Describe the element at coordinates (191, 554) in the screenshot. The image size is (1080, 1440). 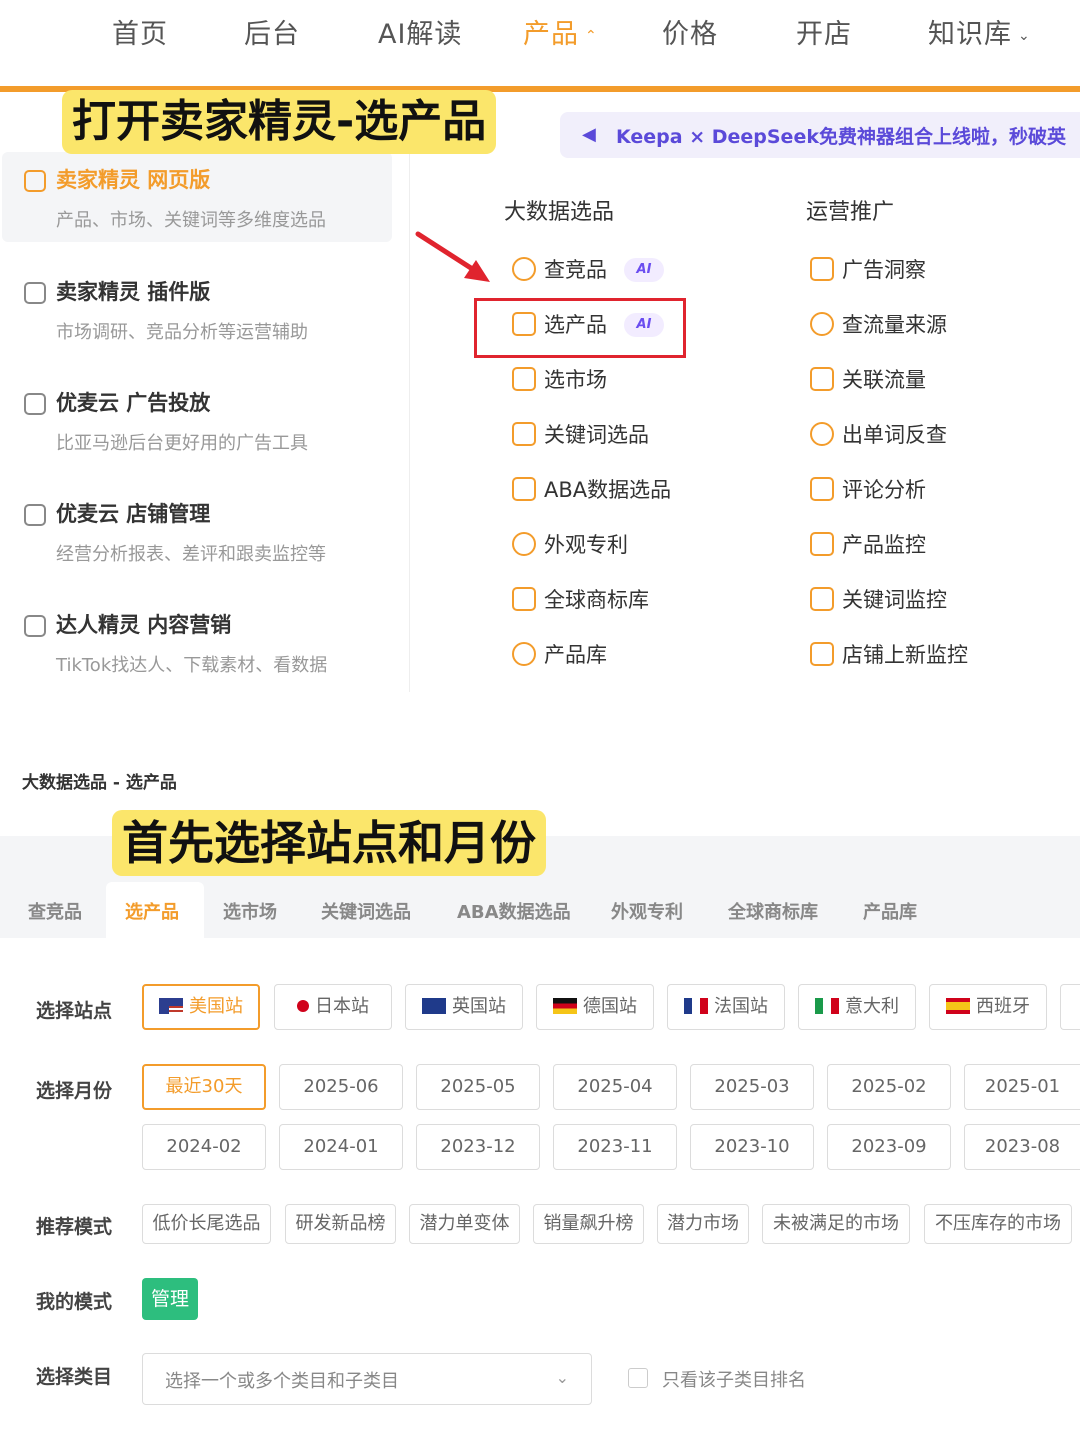
I see `product-desc: 经营分析报表、差评和跟卖监控等` at that location.